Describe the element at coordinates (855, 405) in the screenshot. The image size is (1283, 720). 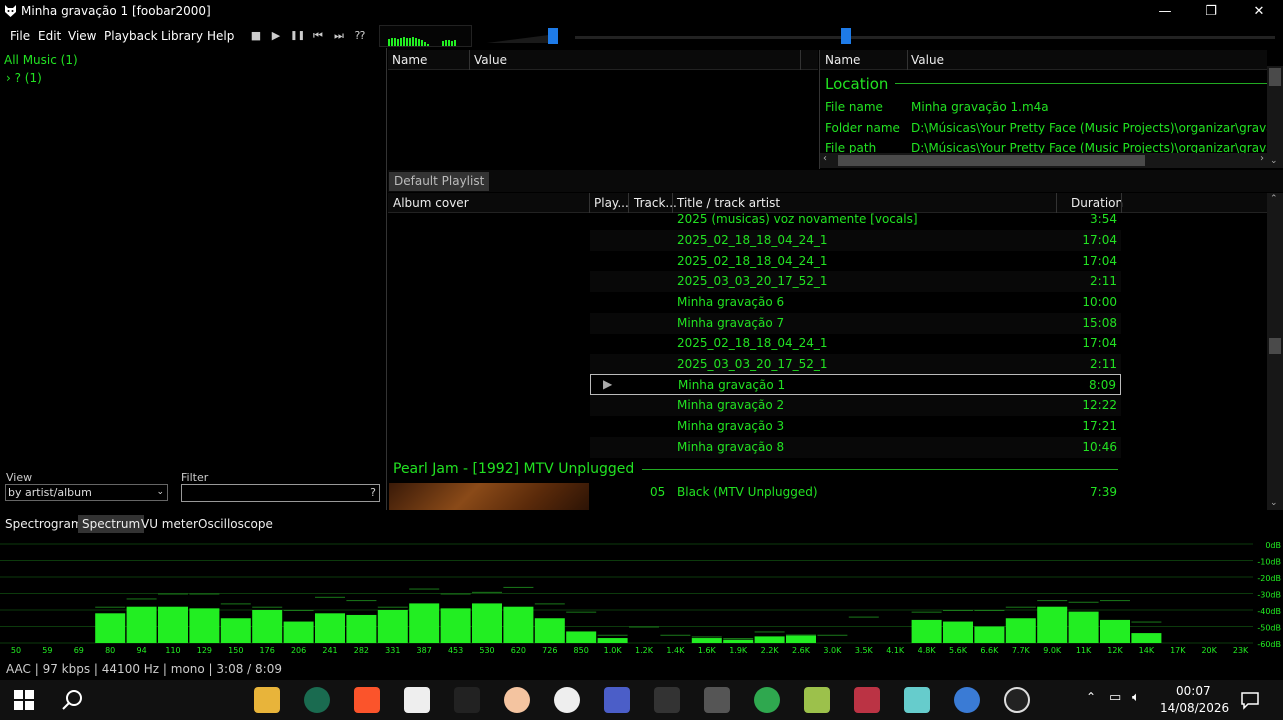
I see `playlist-row: Minha gravação 2 12:22` at that location.